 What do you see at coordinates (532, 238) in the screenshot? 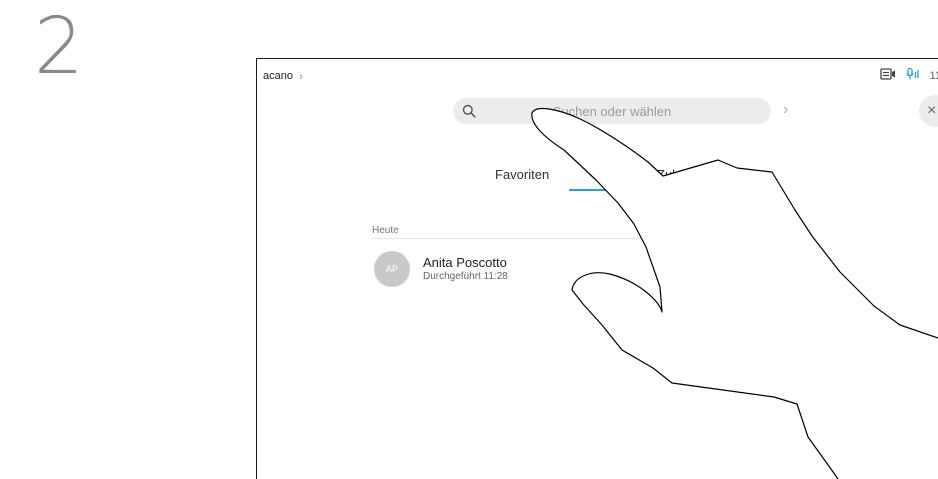
I see `divider` at bounding box center [532, 238].